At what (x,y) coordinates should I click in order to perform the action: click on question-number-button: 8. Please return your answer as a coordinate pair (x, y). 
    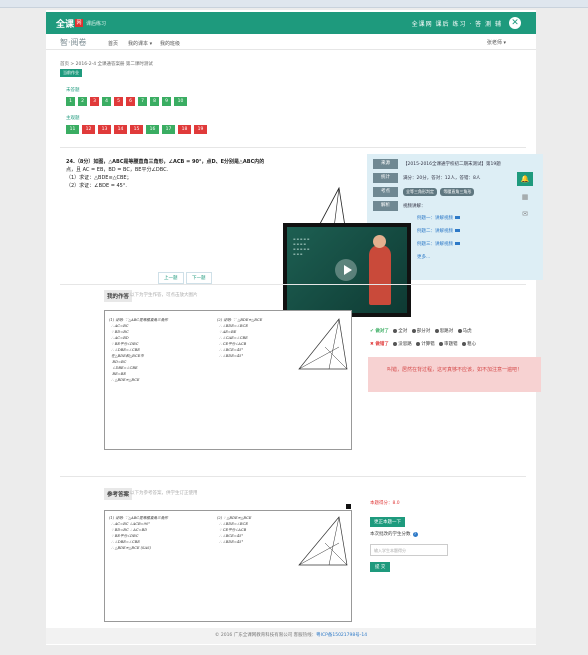
    Looking at the image, I should click on (154, 101).